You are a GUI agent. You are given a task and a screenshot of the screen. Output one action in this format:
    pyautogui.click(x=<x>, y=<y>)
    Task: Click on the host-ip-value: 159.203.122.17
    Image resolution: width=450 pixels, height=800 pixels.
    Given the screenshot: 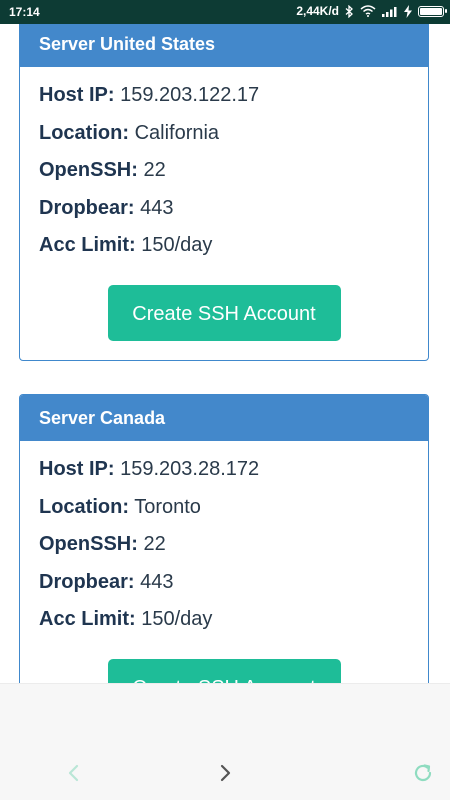 What is the action you would take?
    pyautogui.click(x=190, y=95)
    